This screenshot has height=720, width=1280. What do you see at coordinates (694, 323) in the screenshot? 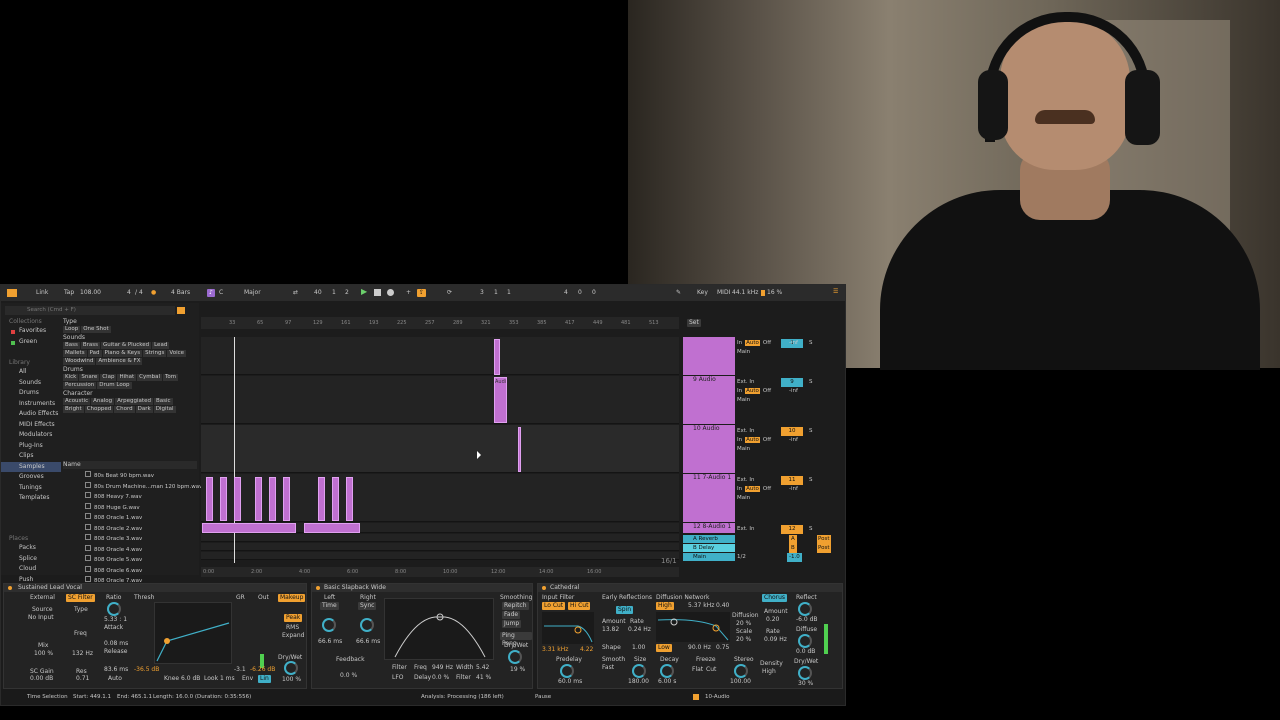
I see `set-button: Set` at bounding box center [694, 323].